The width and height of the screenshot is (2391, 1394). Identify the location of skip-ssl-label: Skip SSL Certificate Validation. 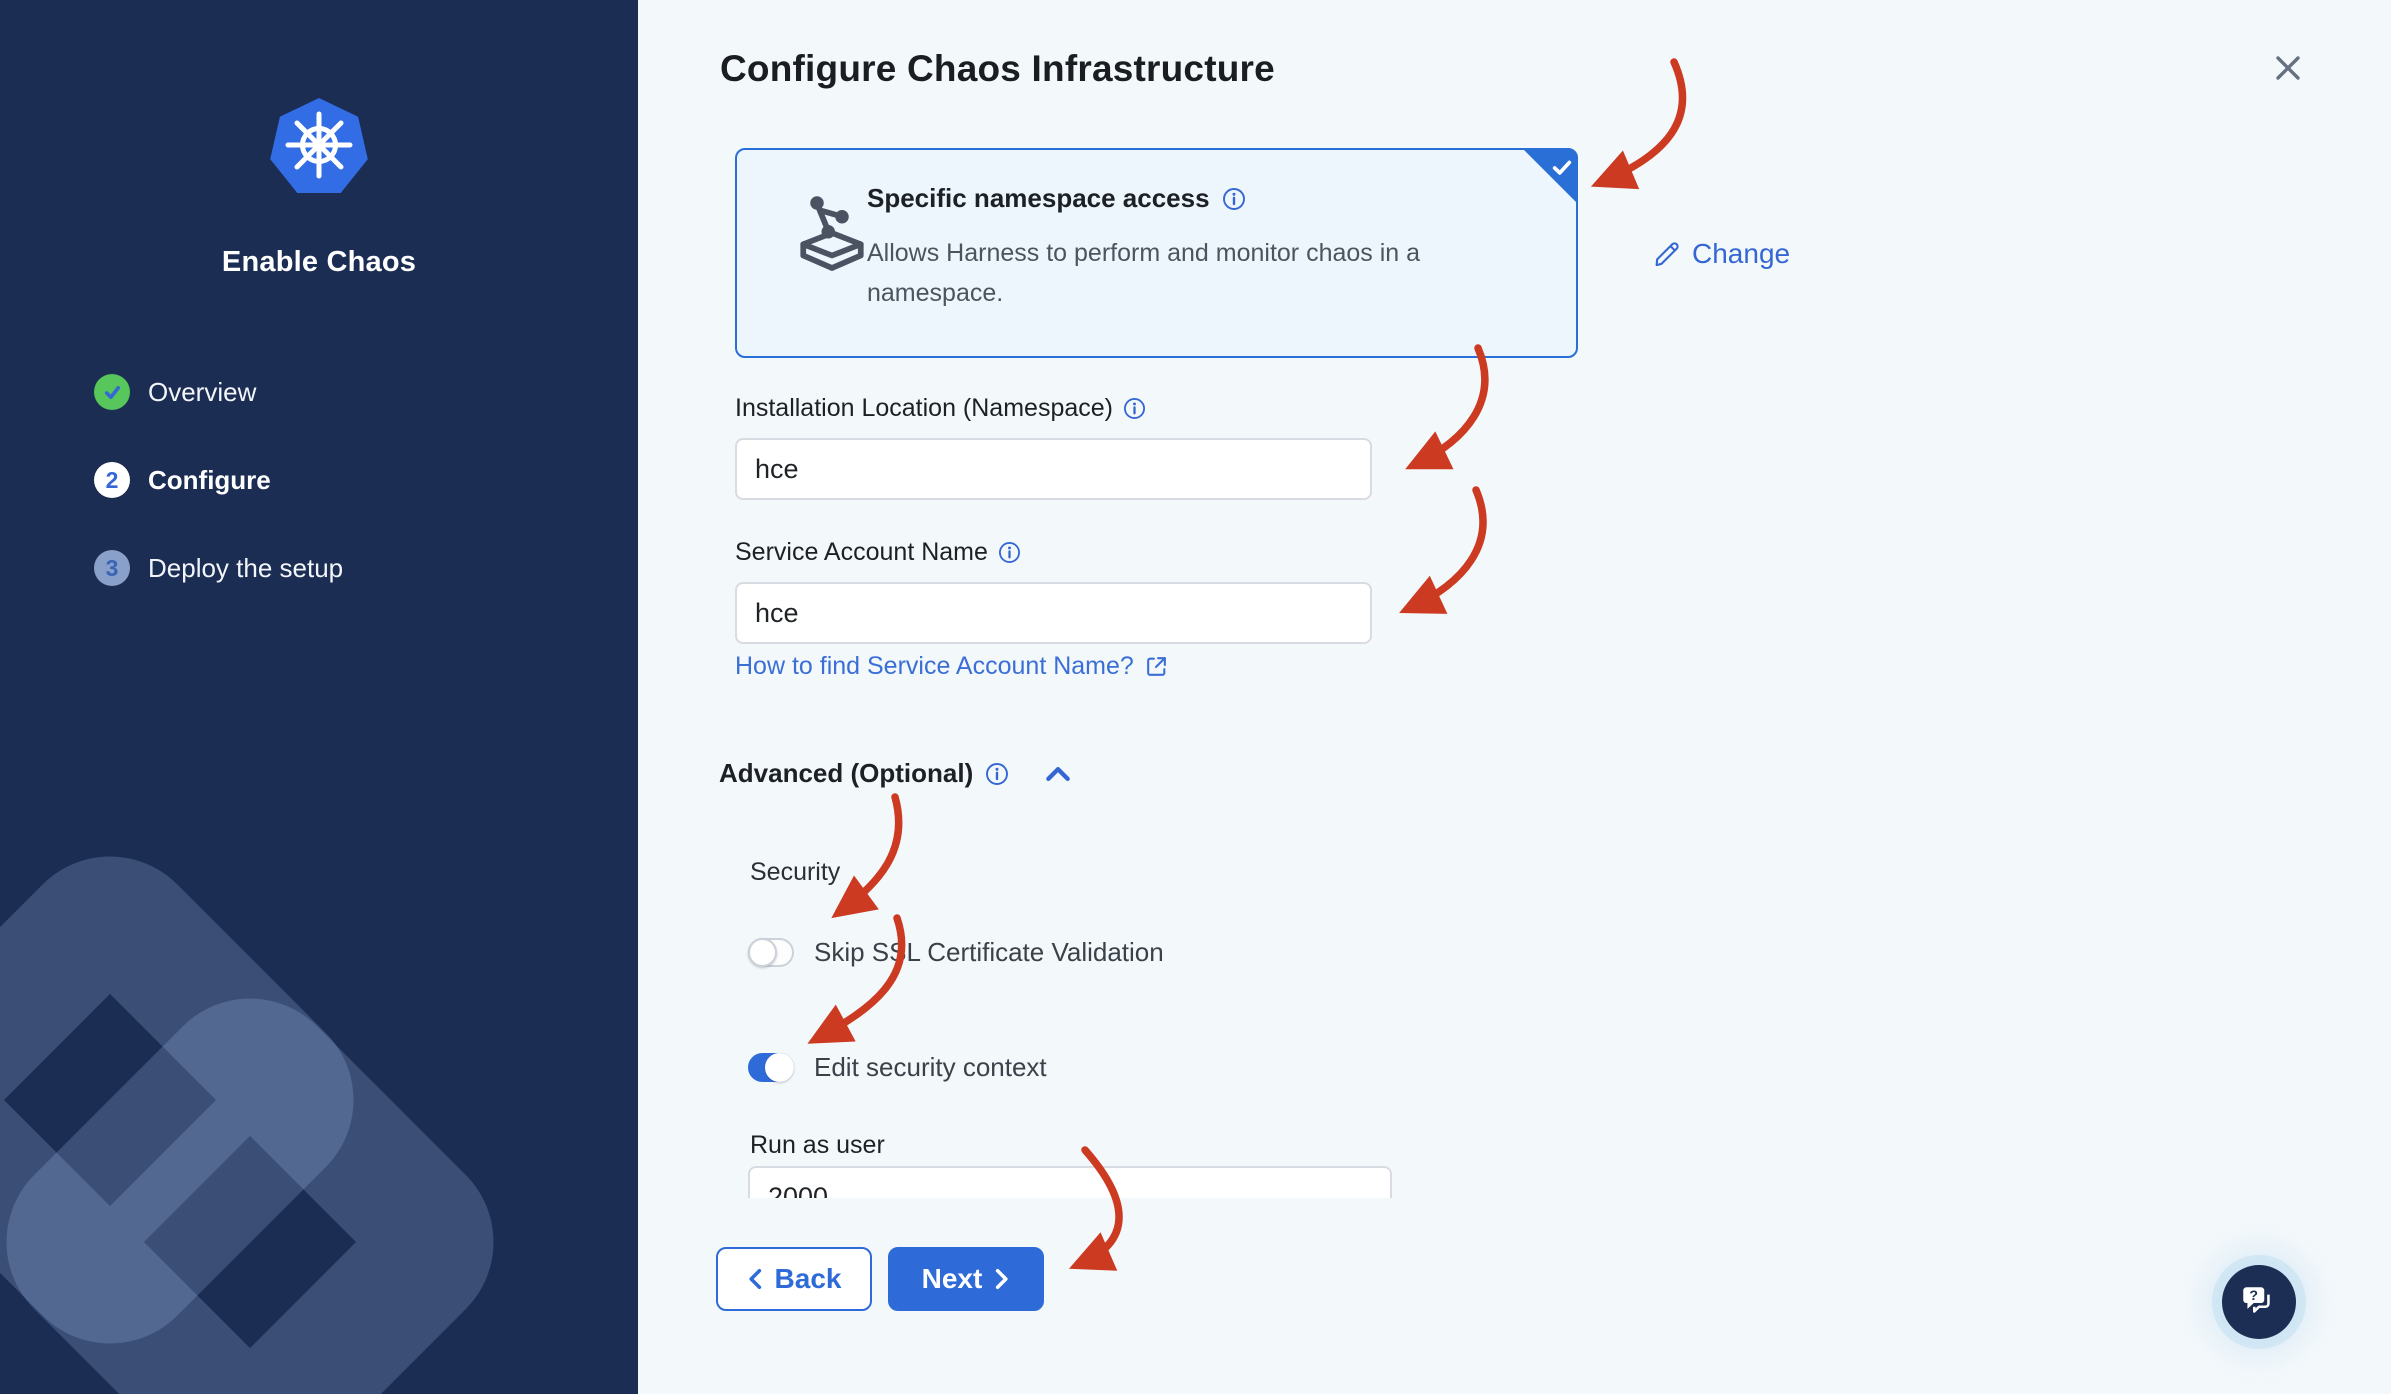
(989, 952).